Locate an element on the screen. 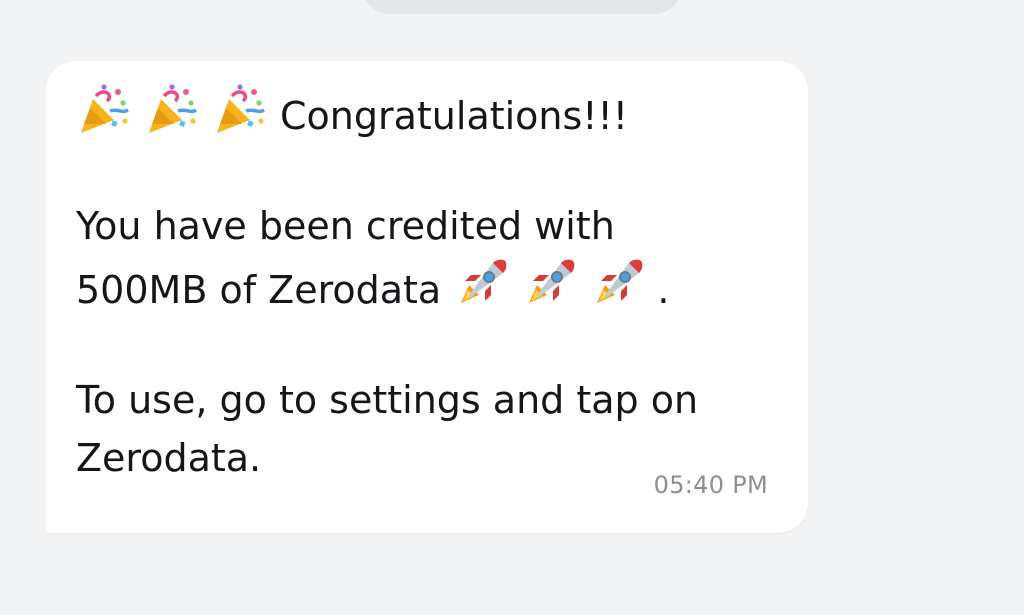 Image resolution: width=1024 pixels, height=615 pixels. message-line-instructions: To use, go to settings and tap on is located at coordinates (436, 400).